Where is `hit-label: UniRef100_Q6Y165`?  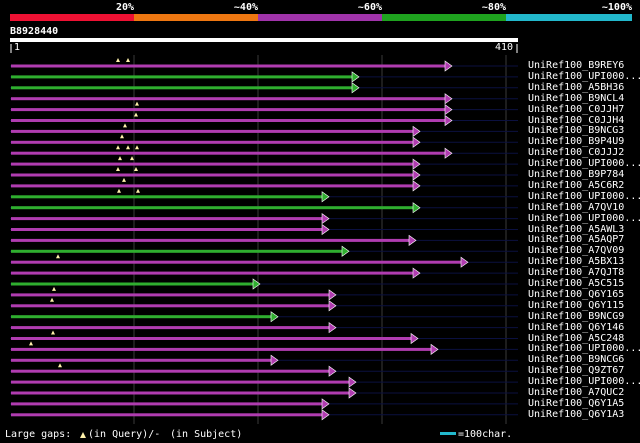 hit-label: UniRef100_Q6Y165 is located at coordinates (584, 294).